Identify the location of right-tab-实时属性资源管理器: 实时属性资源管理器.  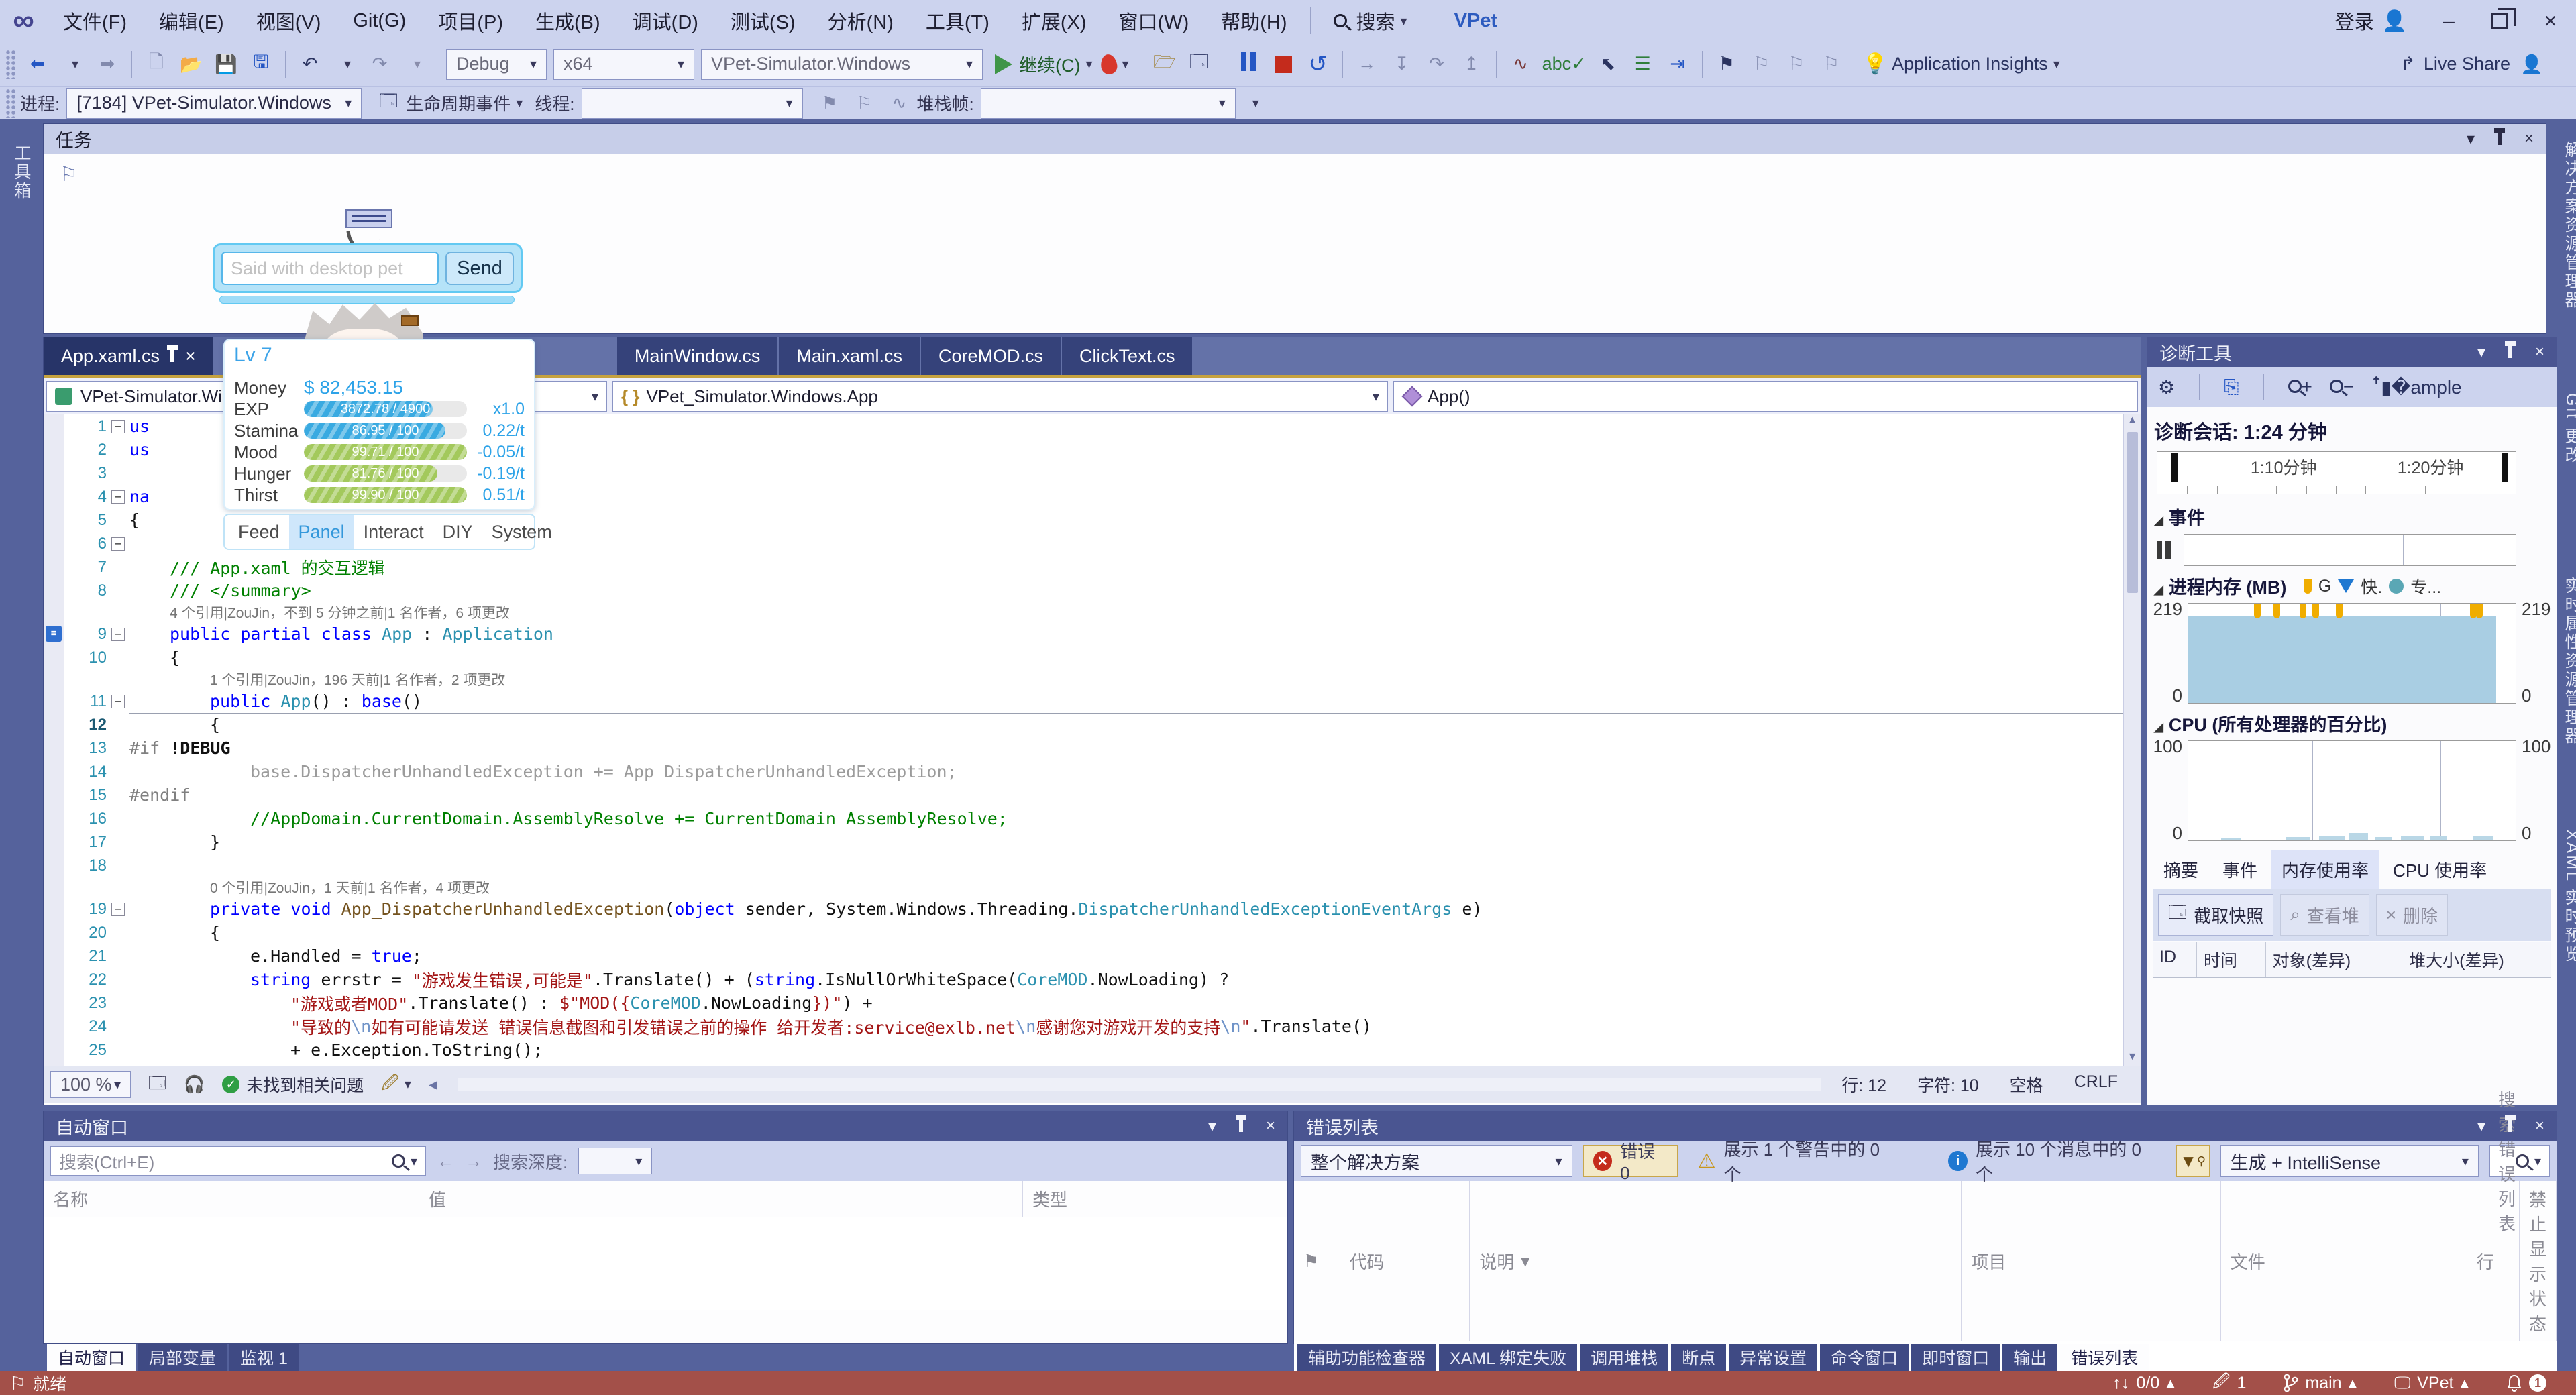
(2568, 661).